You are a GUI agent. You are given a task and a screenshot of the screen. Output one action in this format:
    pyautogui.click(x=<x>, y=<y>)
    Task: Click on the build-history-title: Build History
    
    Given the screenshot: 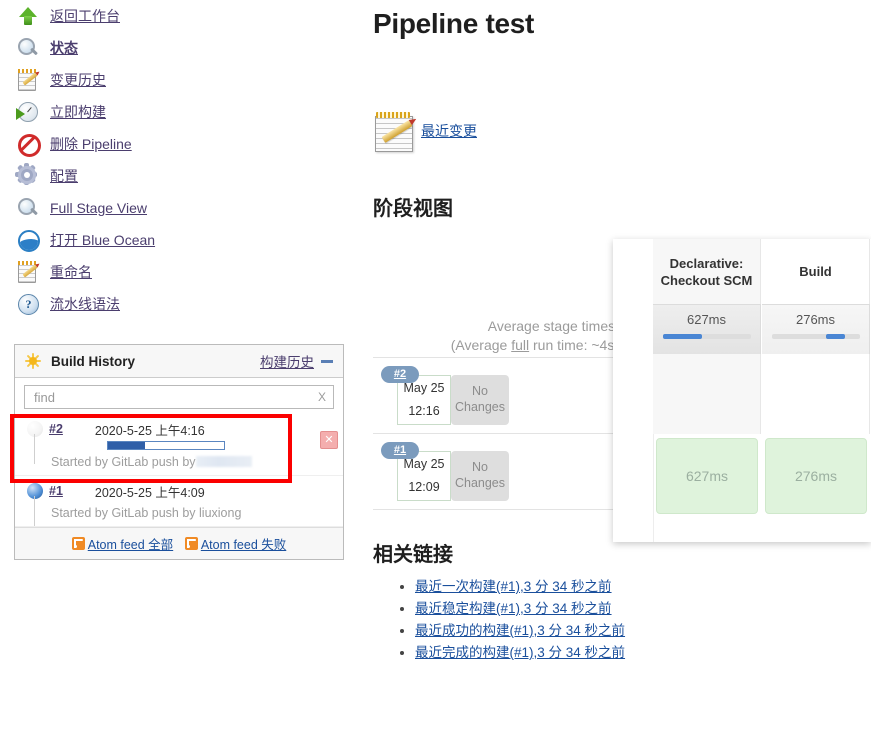 What is the action you would take?
    pyautogui.click(x=93, y=361)
    